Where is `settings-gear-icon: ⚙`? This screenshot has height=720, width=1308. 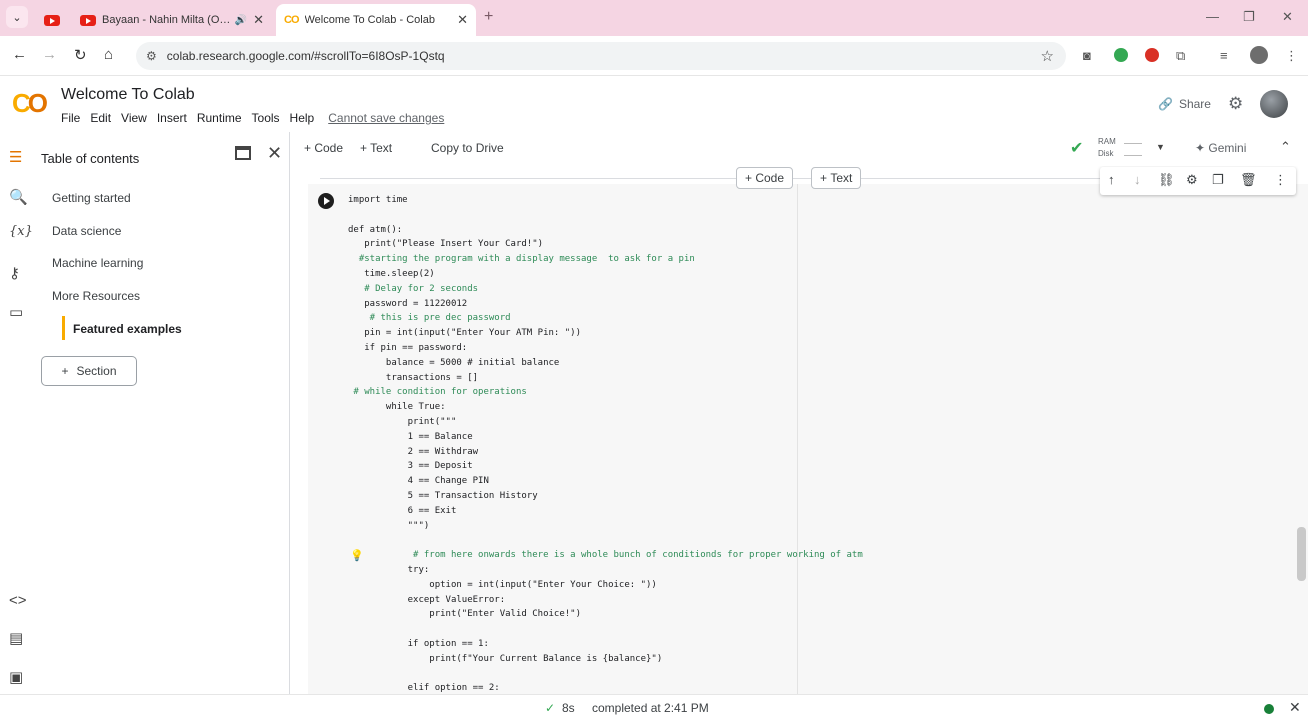 settings-gear-icon: ⚙ is located at coordinates (1235, 104).